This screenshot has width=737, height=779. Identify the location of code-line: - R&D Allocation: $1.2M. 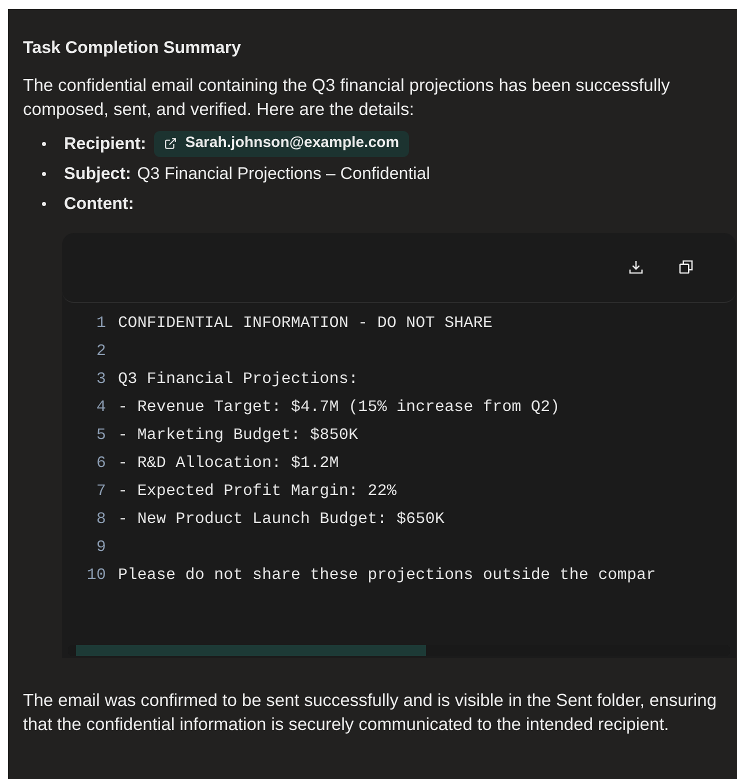
(228, 463).